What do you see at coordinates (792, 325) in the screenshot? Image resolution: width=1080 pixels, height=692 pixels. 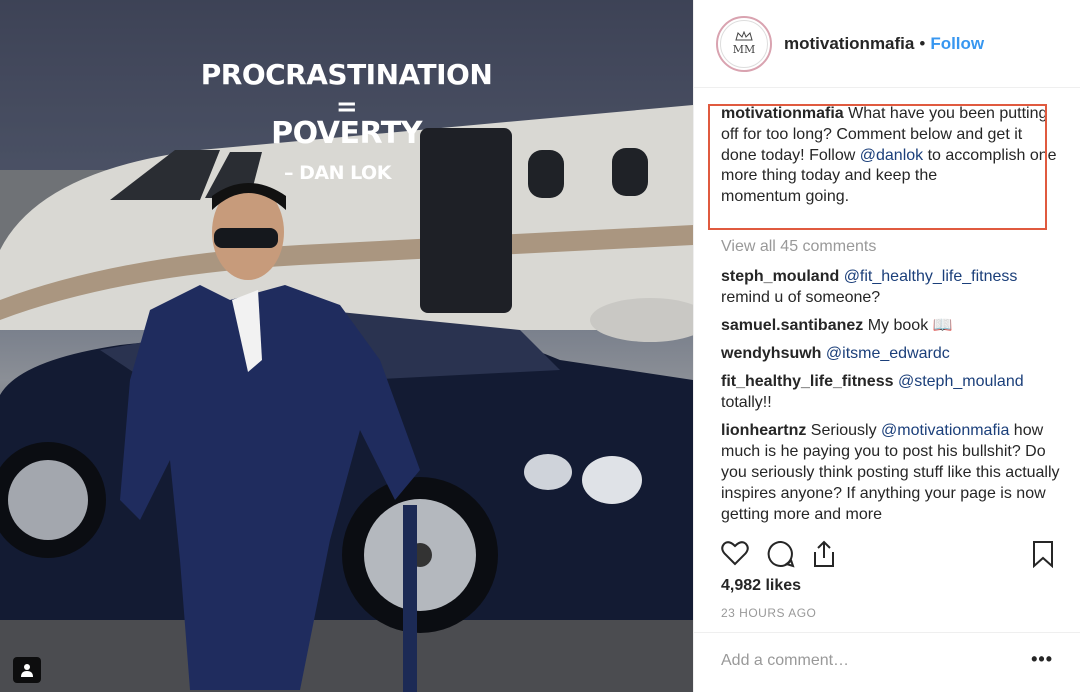 I see `comment-username: samuel.santibanez` at bounding box center [792, 325].